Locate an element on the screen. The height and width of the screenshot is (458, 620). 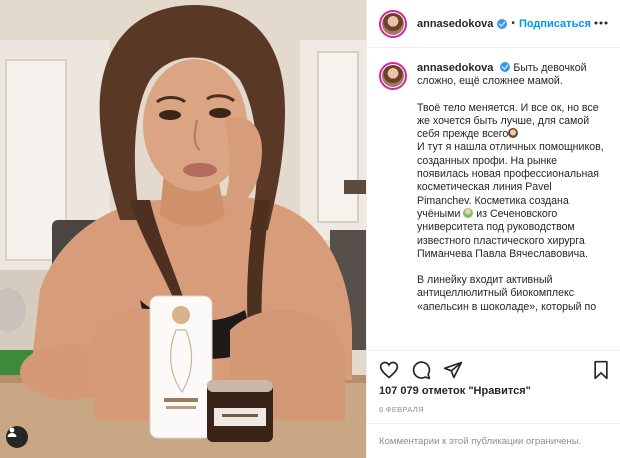
caption-author-avatar is located at coordinates (393, 76).